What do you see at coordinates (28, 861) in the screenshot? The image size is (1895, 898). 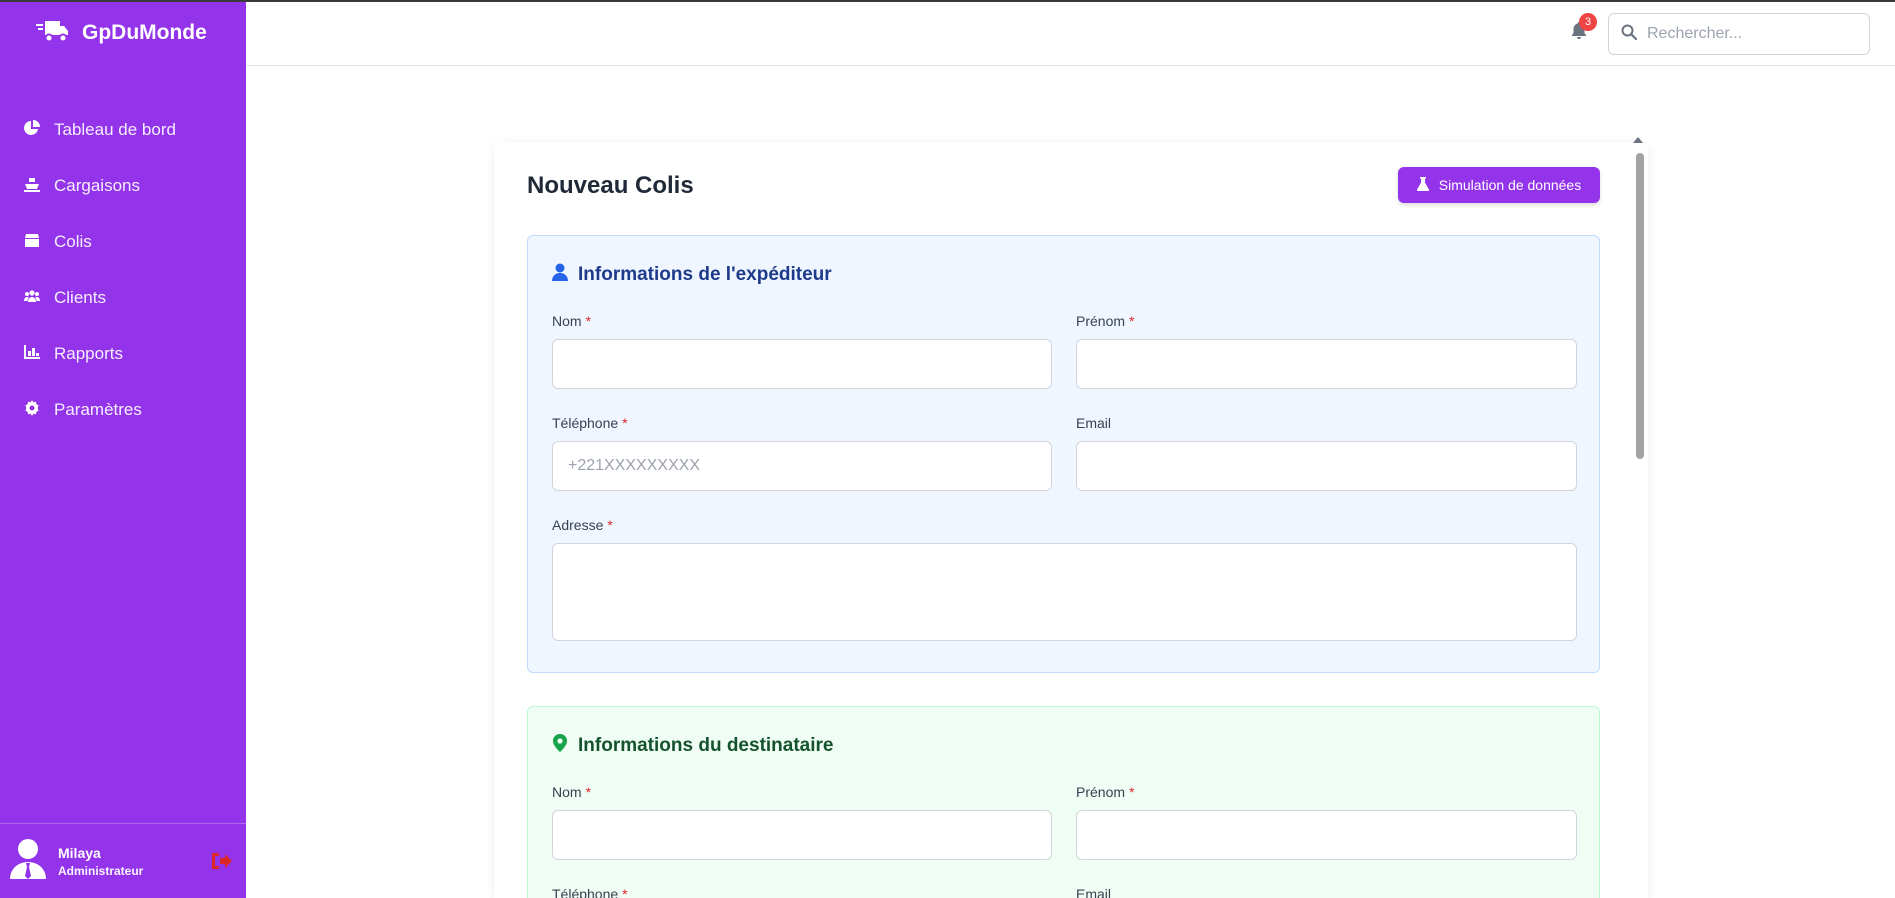 I see `avatar` at bounding box center [28, 861].